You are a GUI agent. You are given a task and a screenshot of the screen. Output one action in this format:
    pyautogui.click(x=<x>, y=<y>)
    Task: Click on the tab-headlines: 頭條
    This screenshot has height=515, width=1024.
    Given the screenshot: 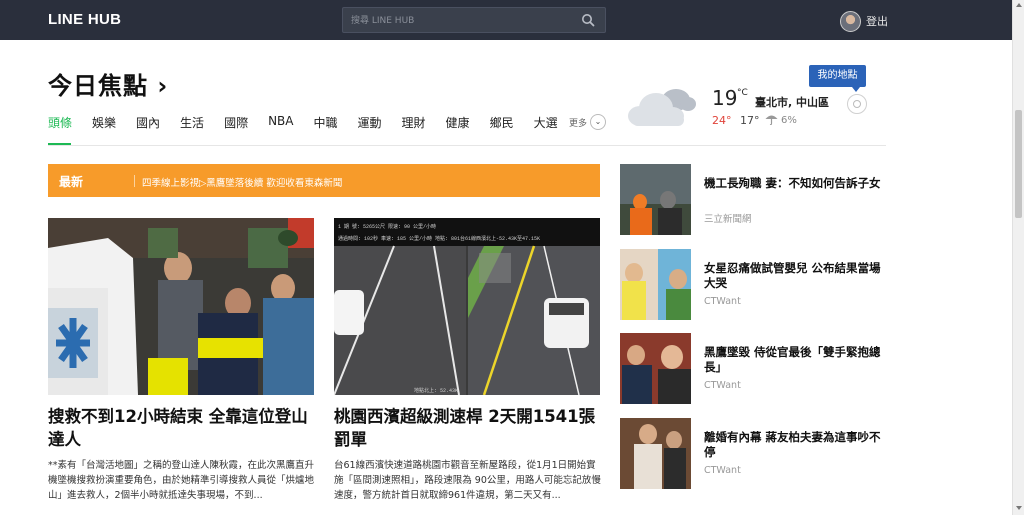 What is the action you would take?
    pyautogui.click(x=60, y=122)
    